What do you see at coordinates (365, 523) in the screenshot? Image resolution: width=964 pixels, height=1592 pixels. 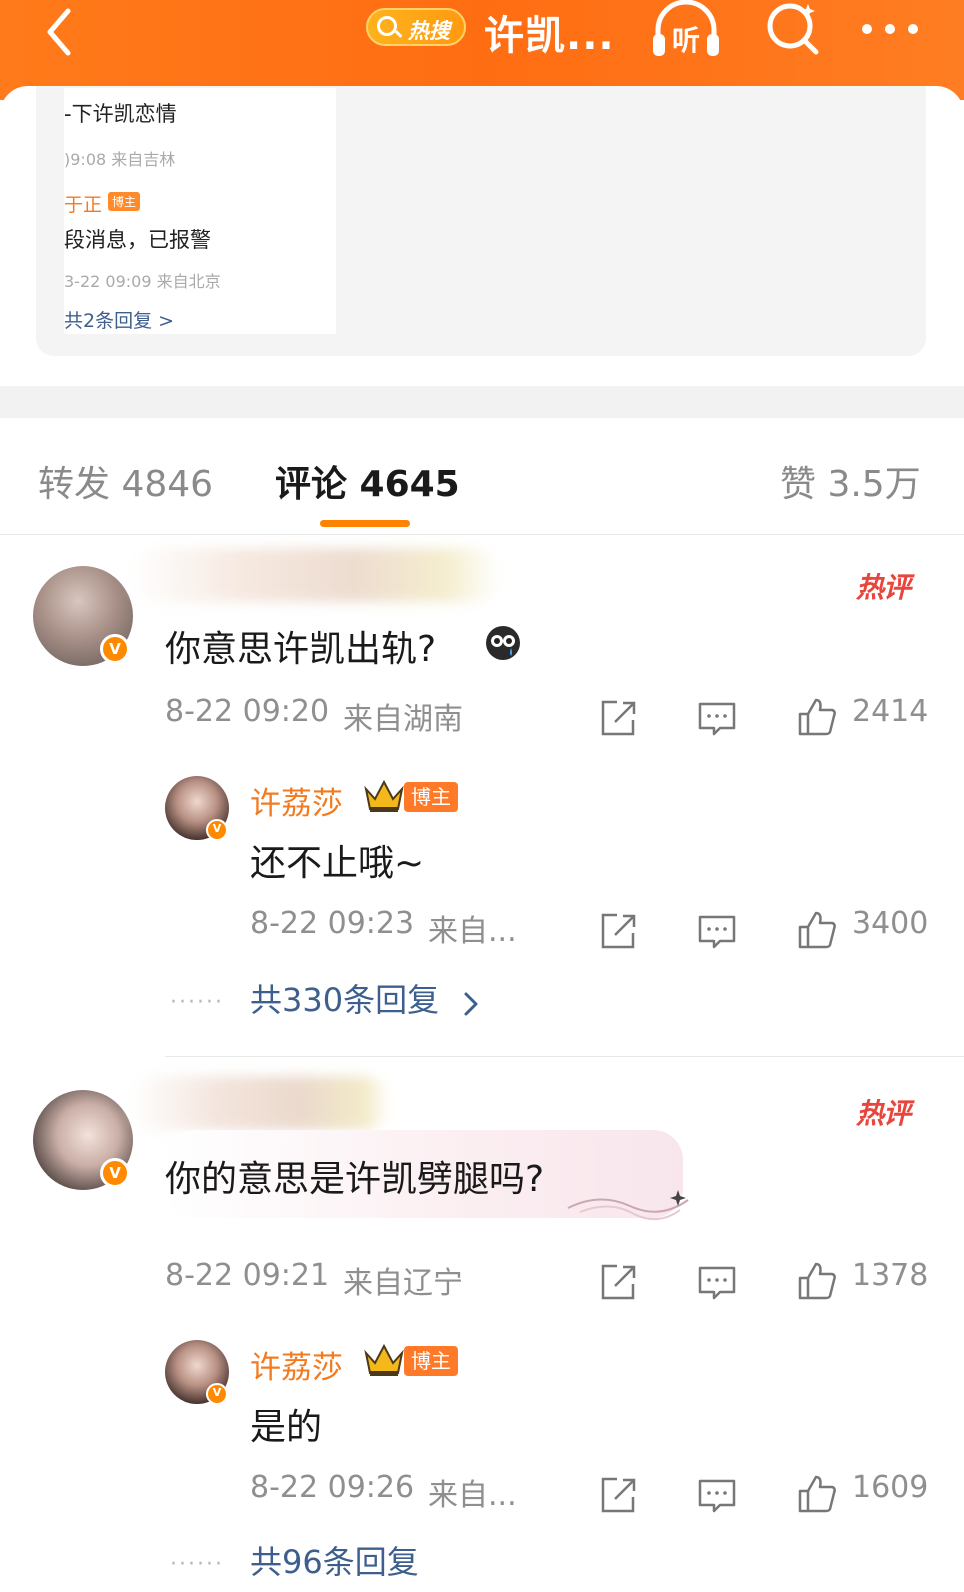 I see `active-tab-indicator` at bounding box center [365, 523].